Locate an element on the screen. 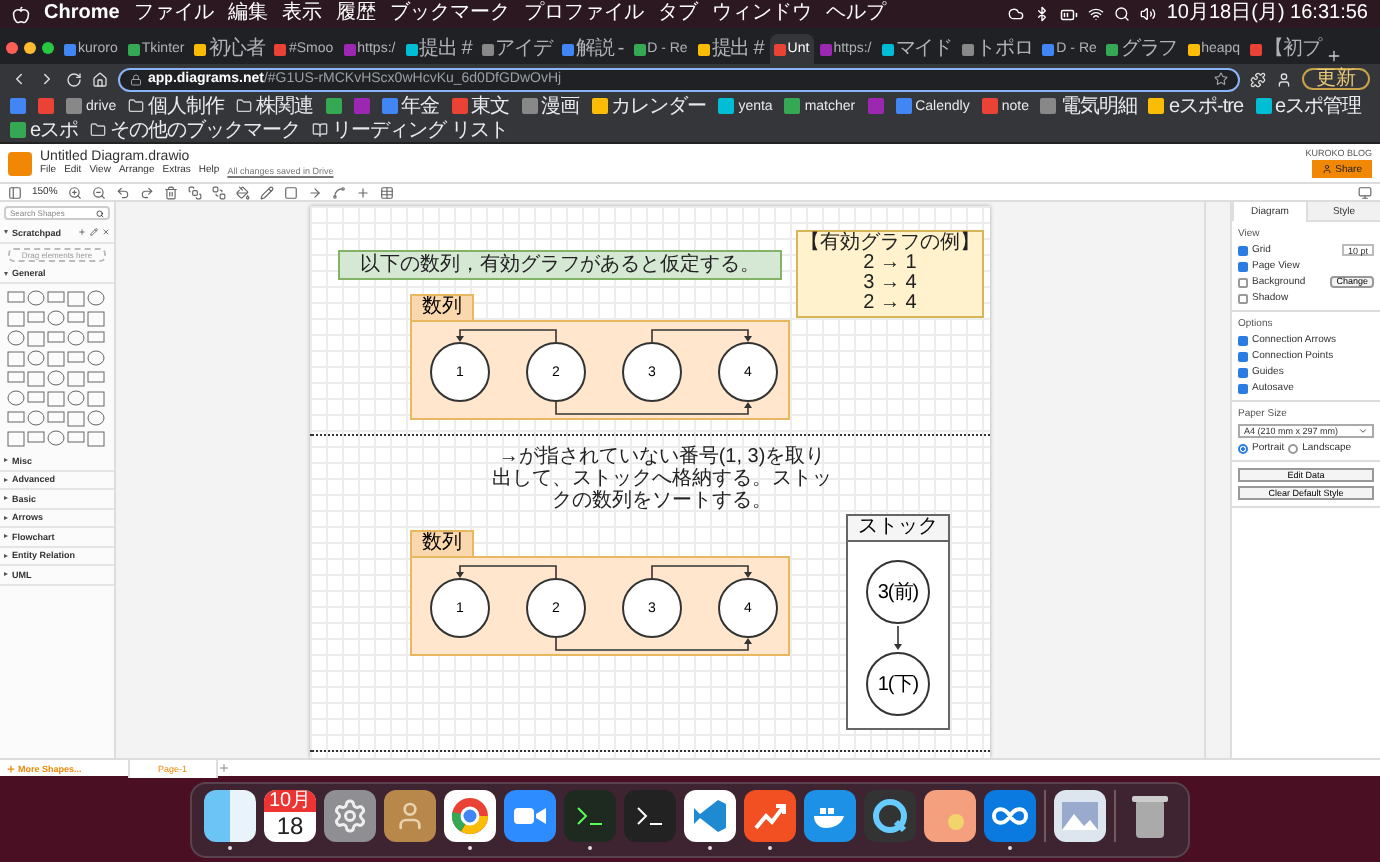 The height and width of the screenshot is (862, 1380). edit-icon is located at coordinates (94, 232).